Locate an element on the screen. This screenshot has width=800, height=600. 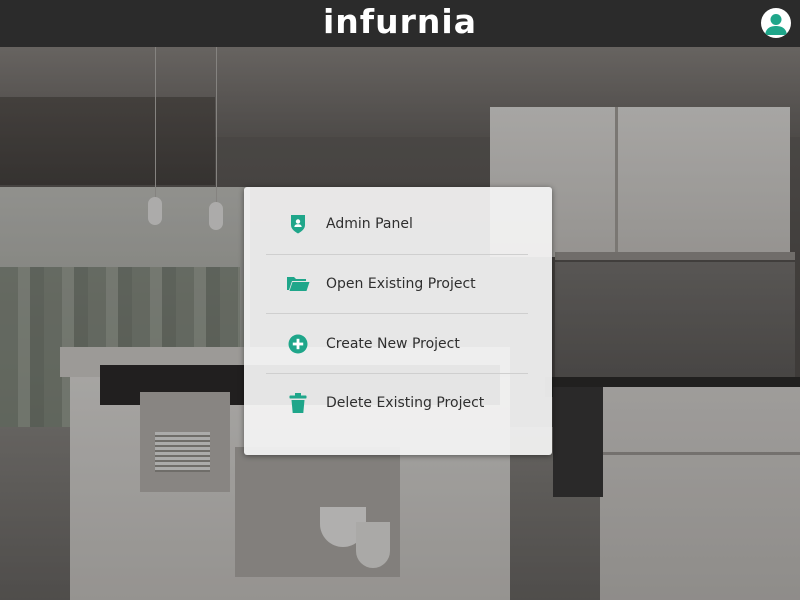
folder-open-icon is located at coordinates (298, 284).